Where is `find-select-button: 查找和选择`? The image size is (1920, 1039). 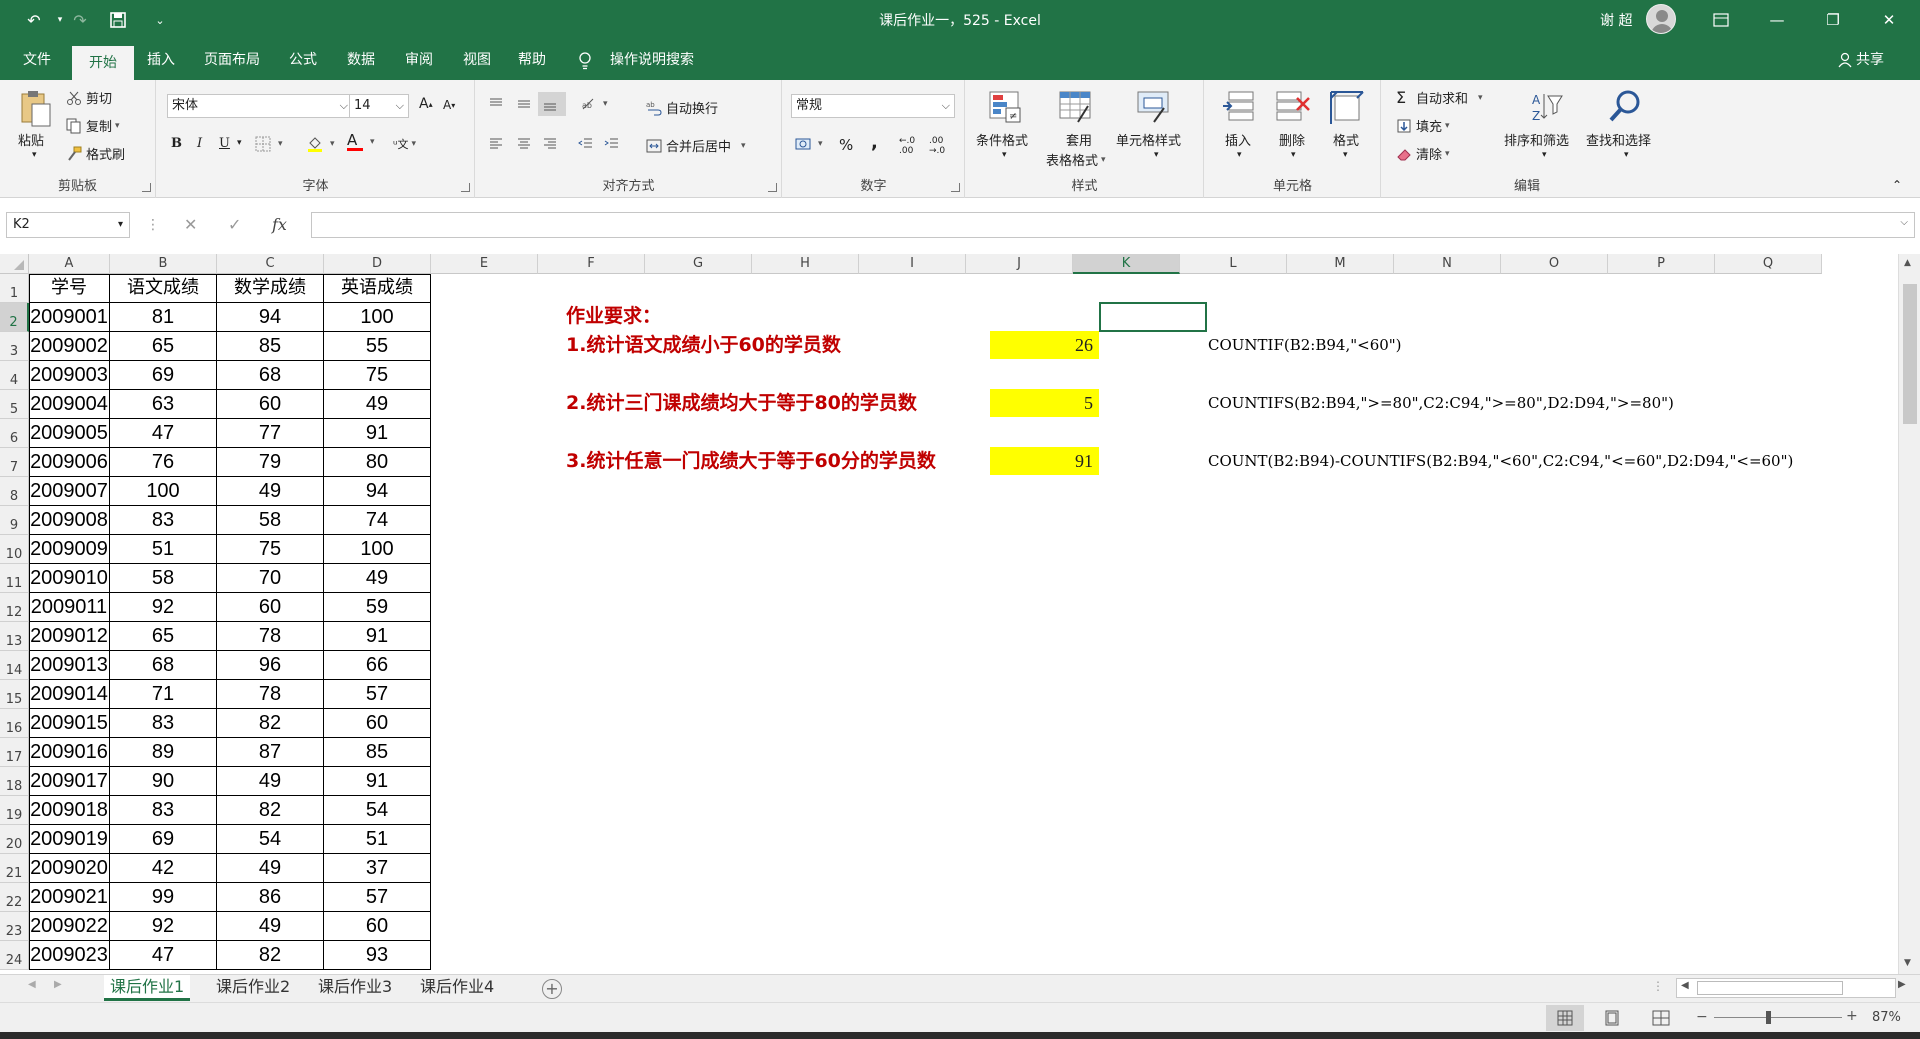 find-select-button: 查找和选择 is located at coordinates (1618, 139).